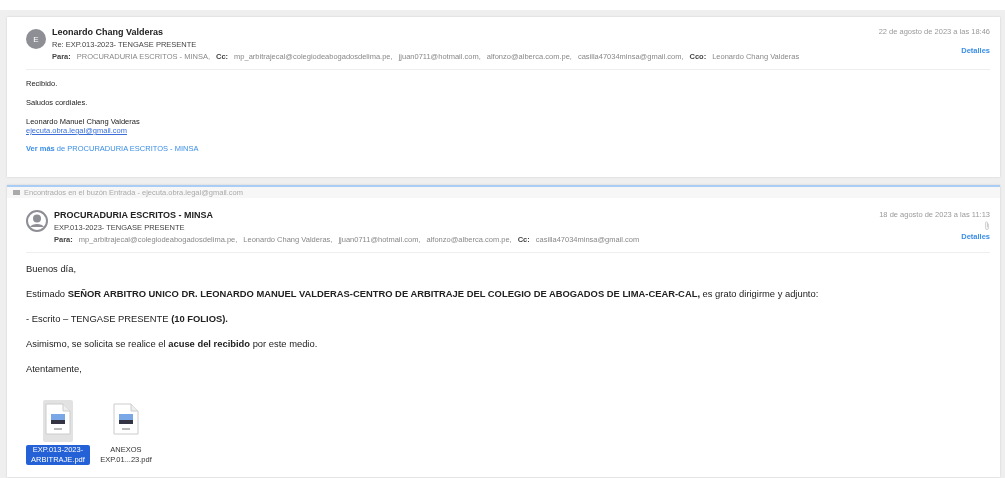  What do you see at coordinates (126, 419) in the screenshot?
I see `pdf-file-icon` at bounding box center [126, 419].